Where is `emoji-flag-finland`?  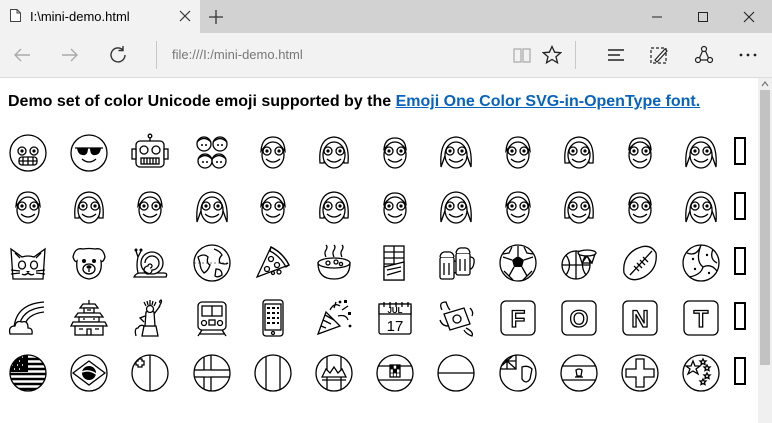 emoji-flag-finland is located at coordinates (212, 373).